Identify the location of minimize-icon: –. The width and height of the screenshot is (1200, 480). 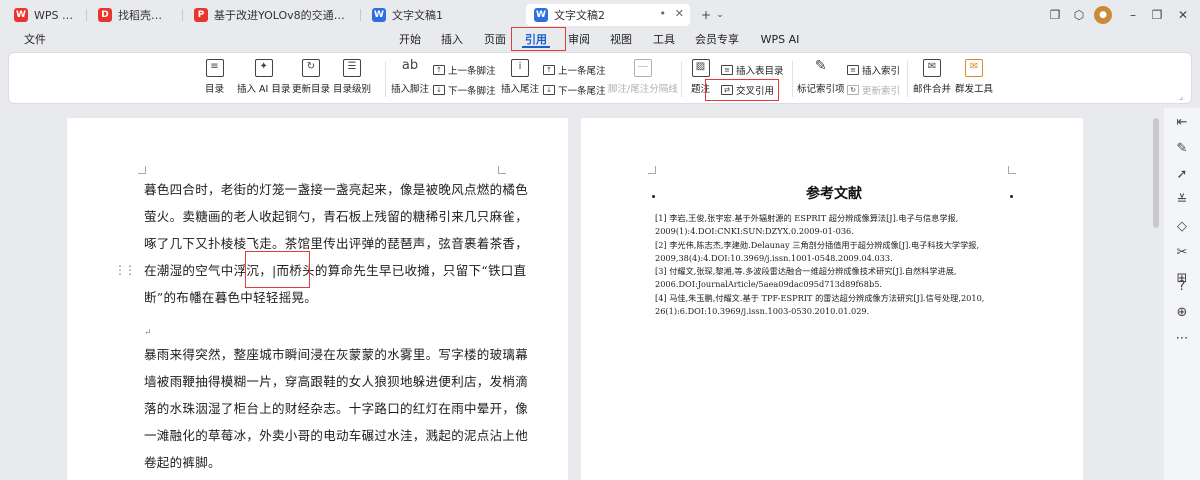
(1133, 15).